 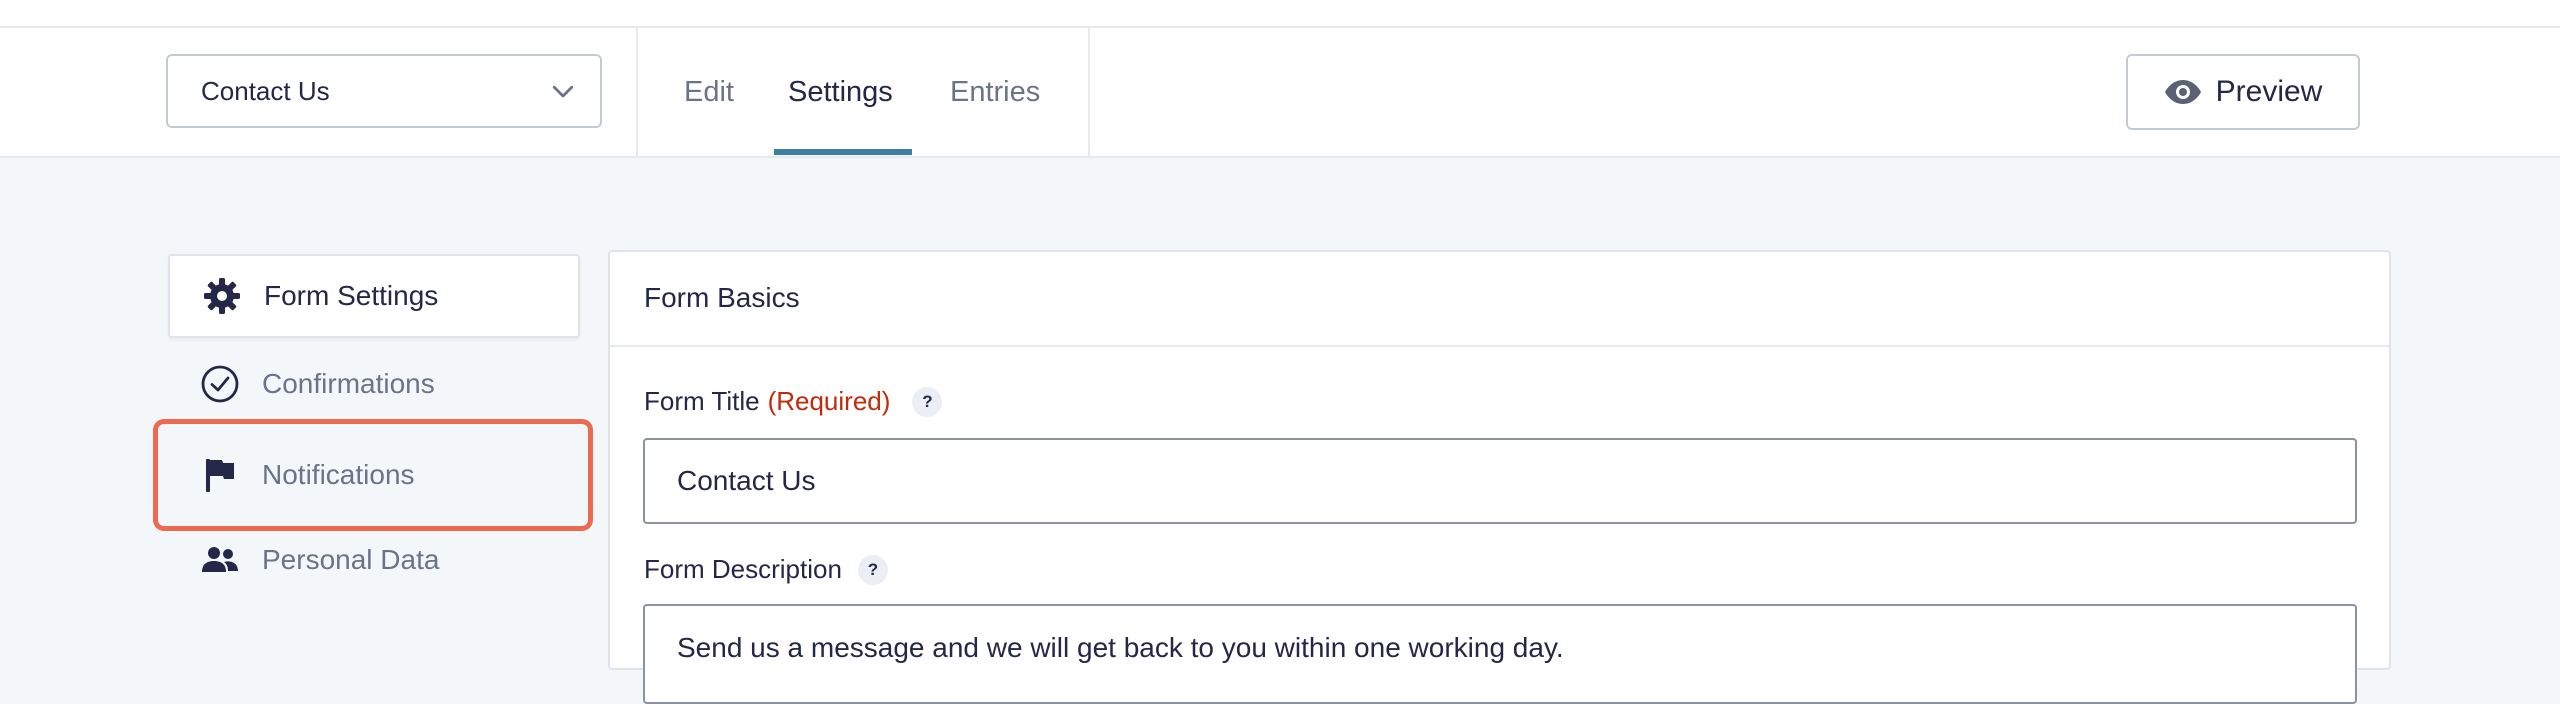 I want to click on tab-settings-label: Settings, so click(x=840, y=91).